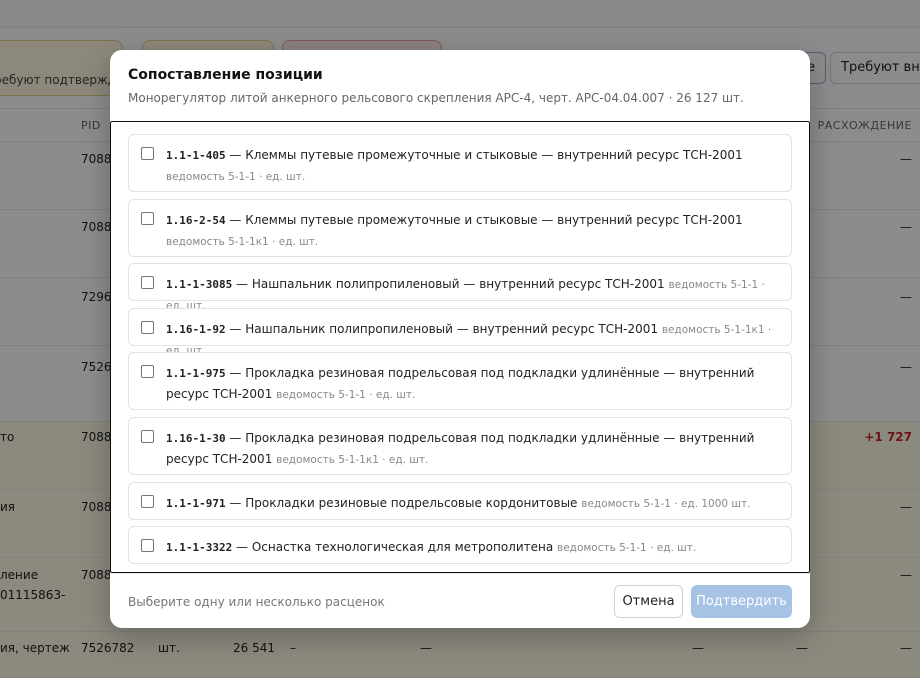  Describe the element at coordinates (666, 504) in the screenshot. I see `option-meta: ведомость 5-1-1 · ед. 1000 шт.` at that location.